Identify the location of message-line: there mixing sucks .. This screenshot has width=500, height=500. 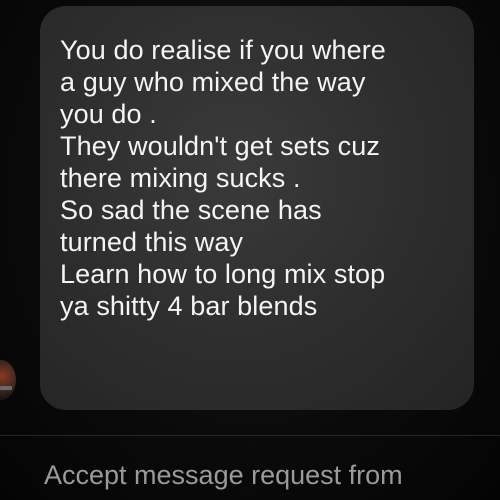
(180, 178).